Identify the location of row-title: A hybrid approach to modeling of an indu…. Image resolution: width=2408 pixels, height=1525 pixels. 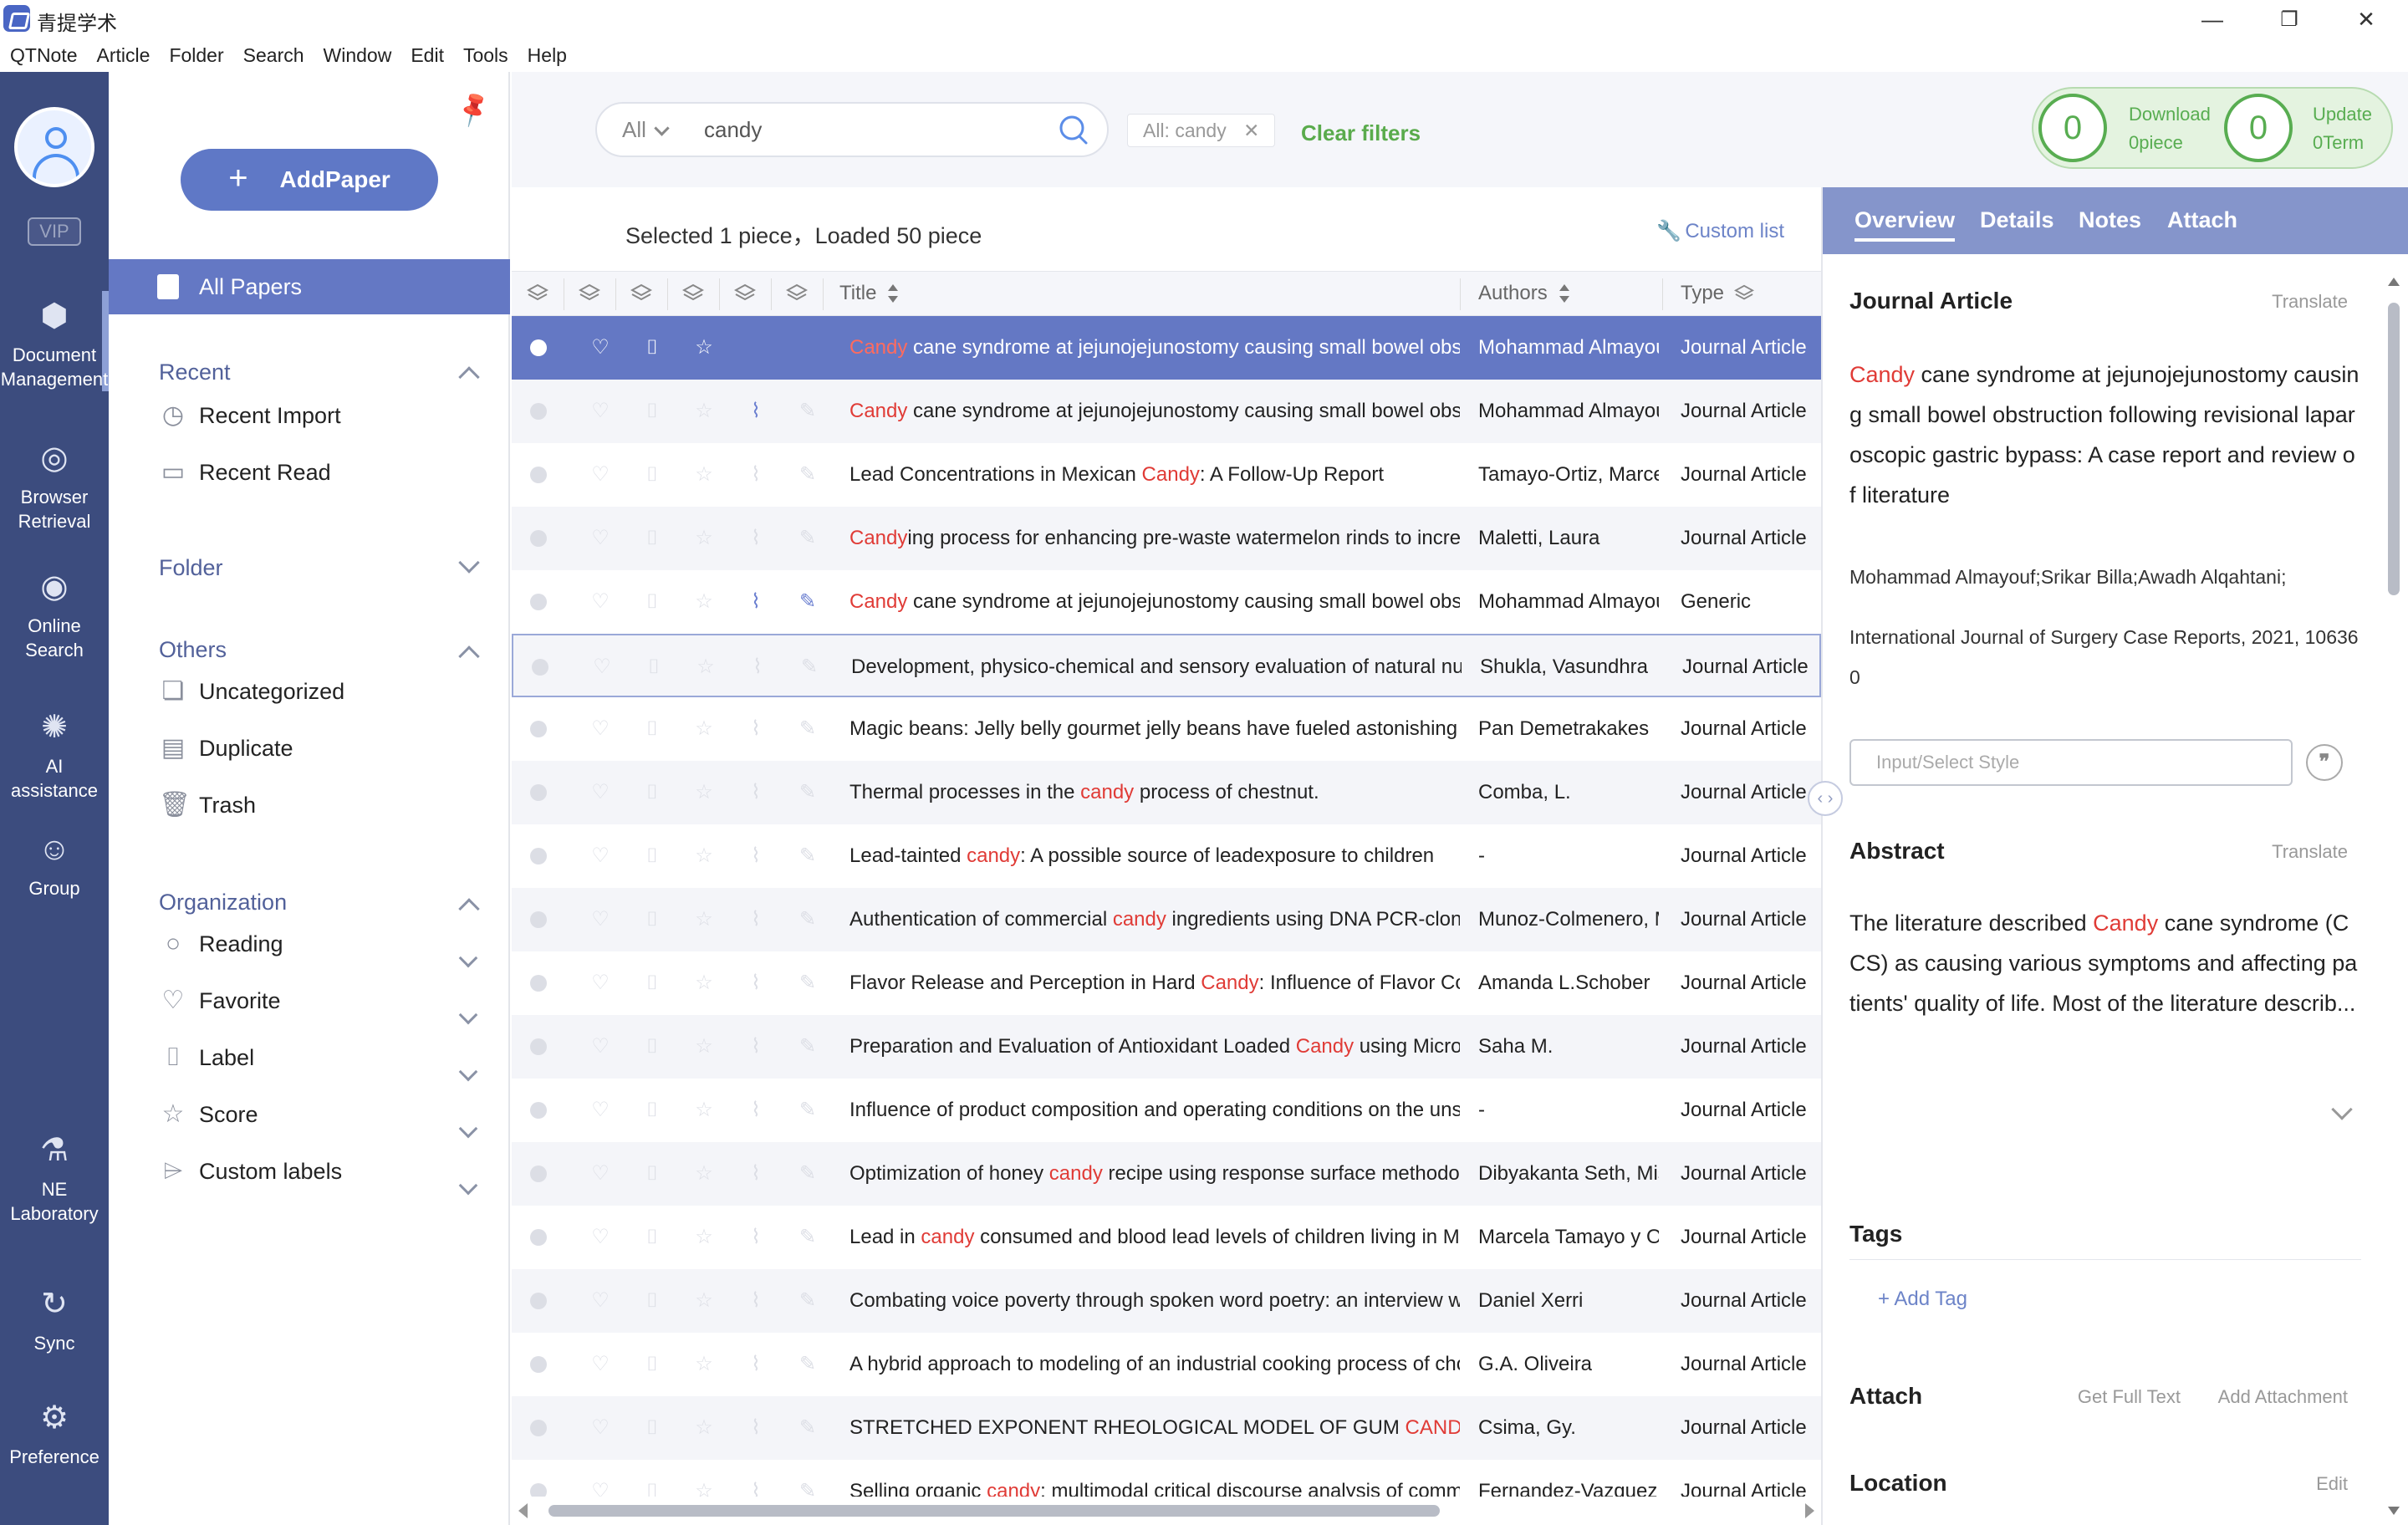
(1154, 1364).